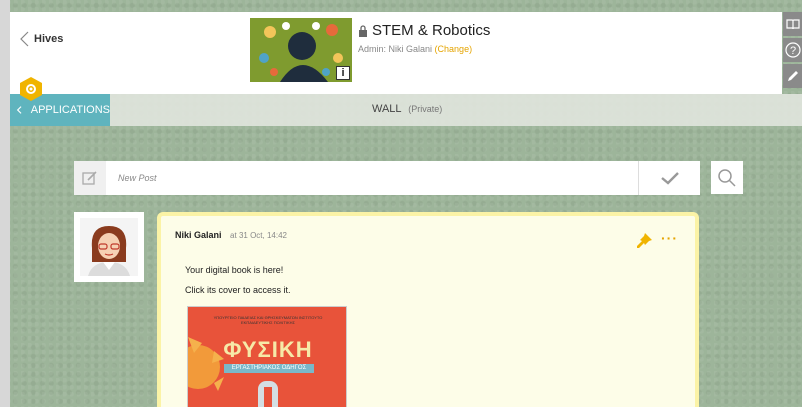 The width and height of the screenshot is (802, 407). I want to click on wall-title: WALL (Private), so click(407, 109).